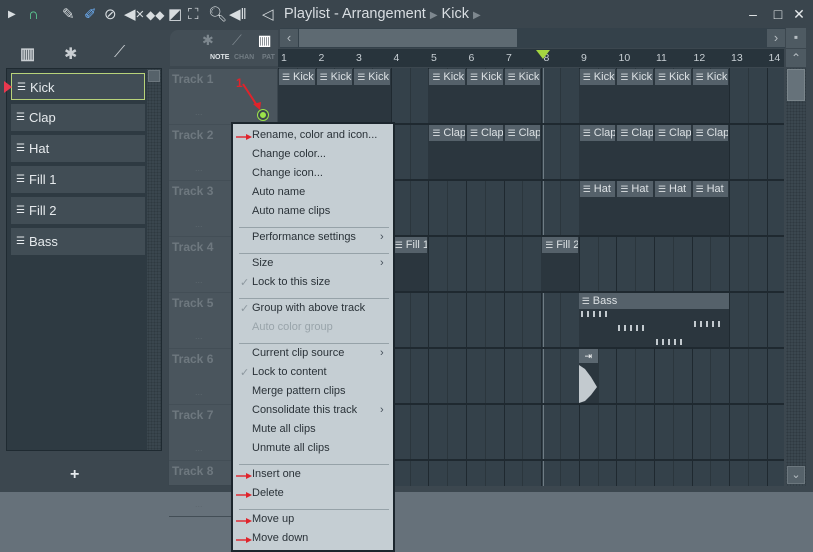 The width and height of the screenshot is (813, 552). What do you see at coordinates (219, 57) in the screenshot?
I see `tab-note: NOTE` at bounding box center [219, 57].